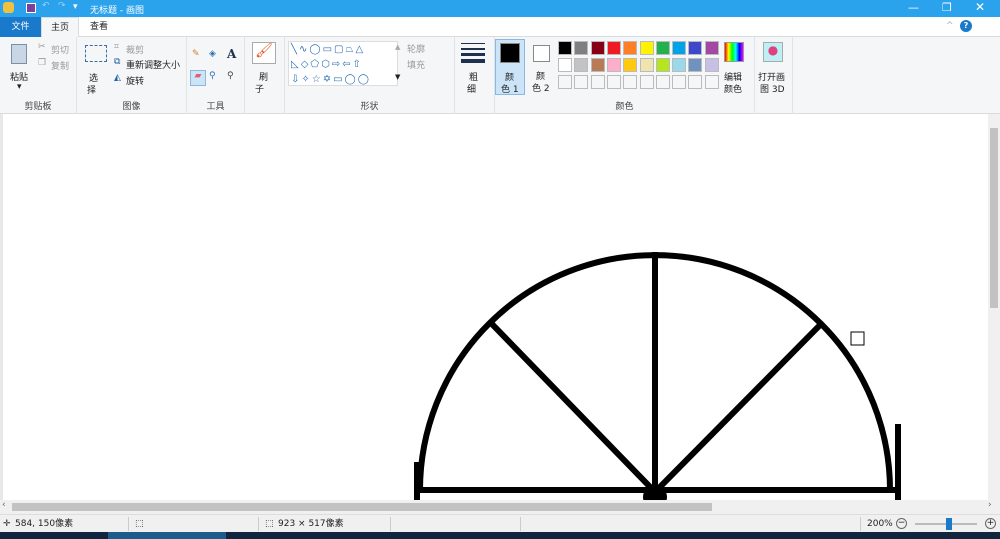  I want to click on vertical-scroll-thumb, so click(994, 218).